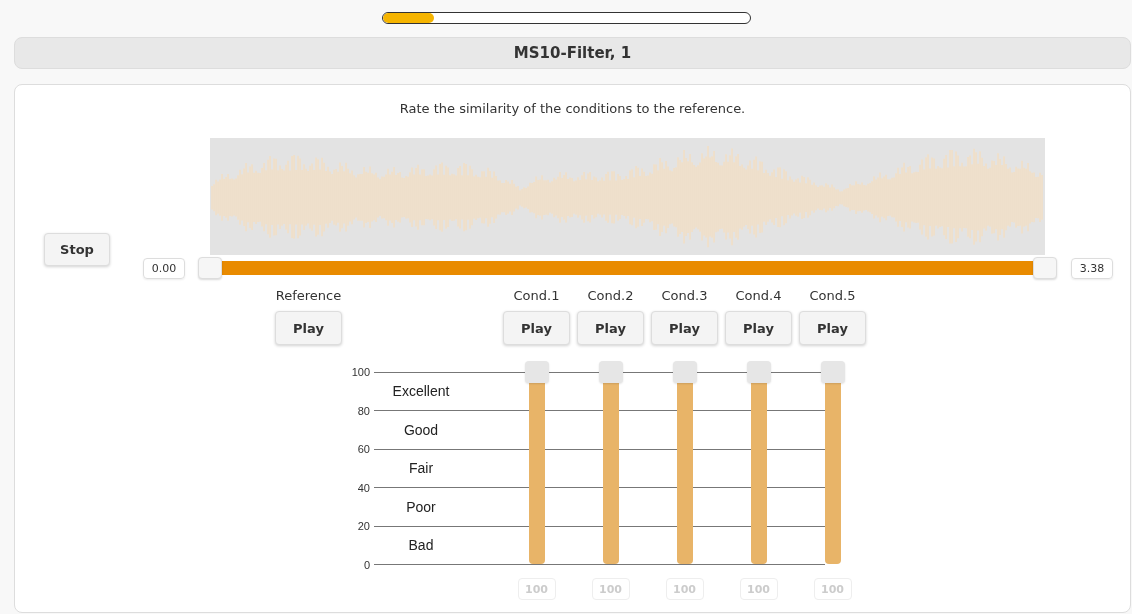 The width and height of the screenshot is (1132, 614). I want to click on rating-category-label: Excellent, so click(421, 391).